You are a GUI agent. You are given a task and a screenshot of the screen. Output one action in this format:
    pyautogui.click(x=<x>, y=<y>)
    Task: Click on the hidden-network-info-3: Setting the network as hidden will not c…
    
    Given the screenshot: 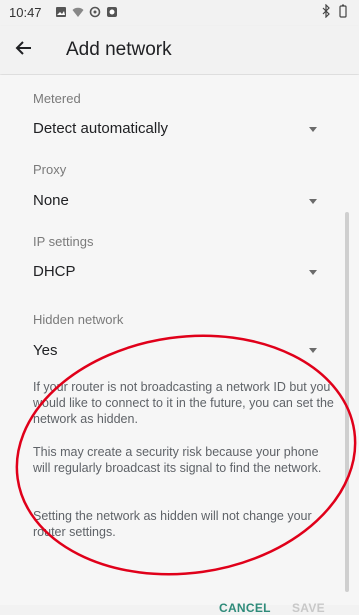 What is the action you would take?
    pyautogui.click(x=172, y=524)
    